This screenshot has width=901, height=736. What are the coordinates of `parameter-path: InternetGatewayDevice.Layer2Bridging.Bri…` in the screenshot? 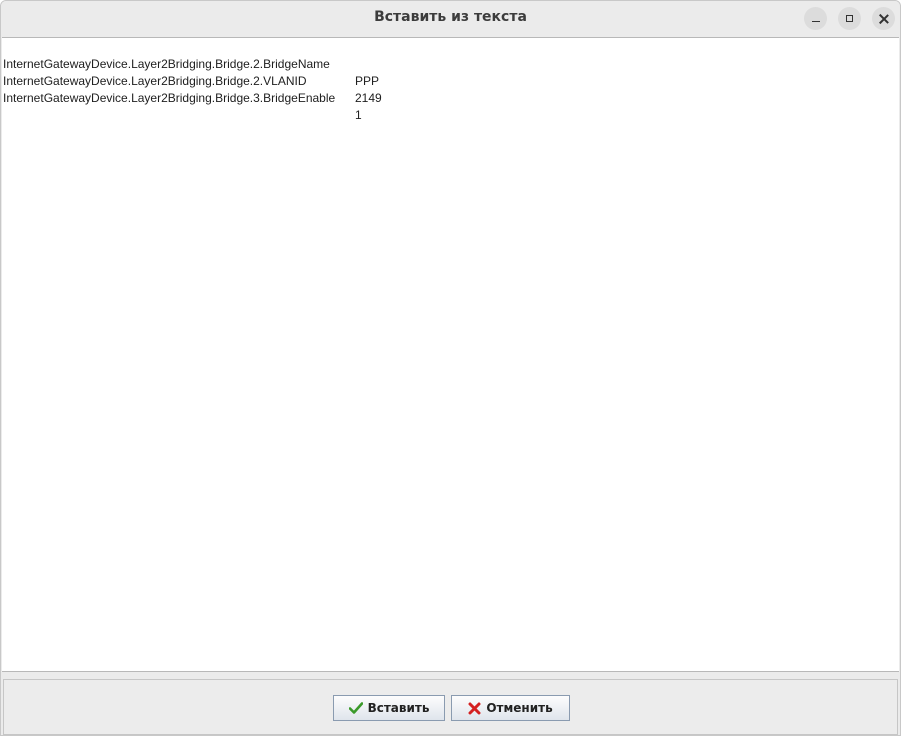 It's located at (169, 98).